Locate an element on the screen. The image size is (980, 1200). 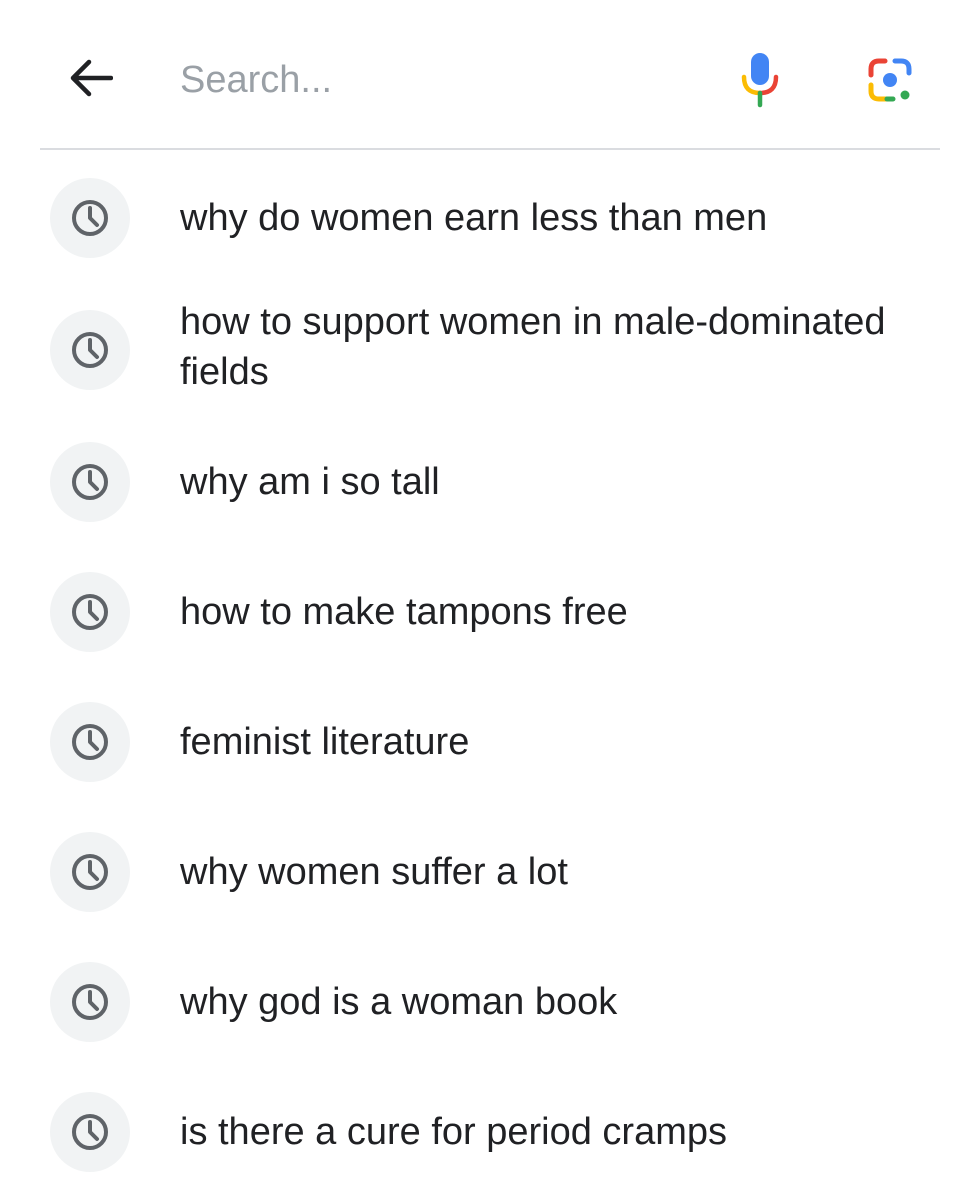
suggestion-text: how to make tampons free is located at coordinates (404, 612).